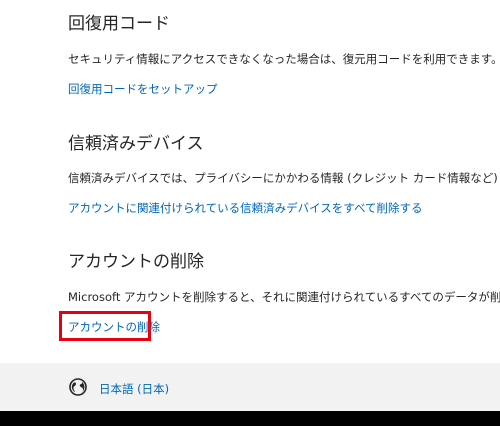 Image resolution: width=500 pixels, height=426 pixels. Describe the element at coordinates (143, 89) in the screenshot. I see `setup-recovery-code-link: 回復用コードをセットアップ` at that location.